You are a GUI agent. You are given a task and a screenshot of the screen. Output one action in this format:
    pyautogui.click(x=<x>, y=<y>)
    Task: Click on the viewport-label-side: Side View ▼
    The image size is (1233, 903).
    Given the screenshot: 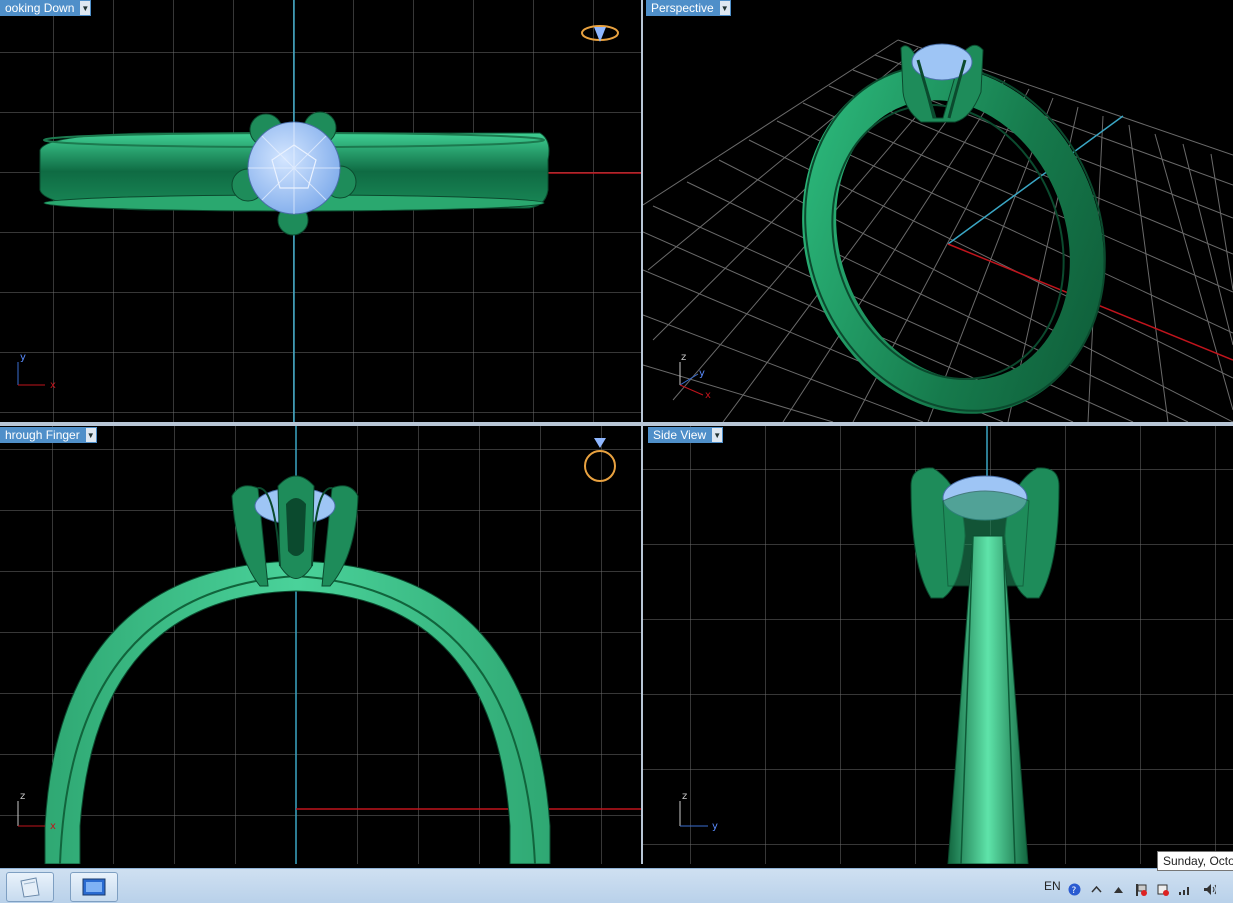 What is the action you would take?
    pyautogui.click(x=686, y=435)
    